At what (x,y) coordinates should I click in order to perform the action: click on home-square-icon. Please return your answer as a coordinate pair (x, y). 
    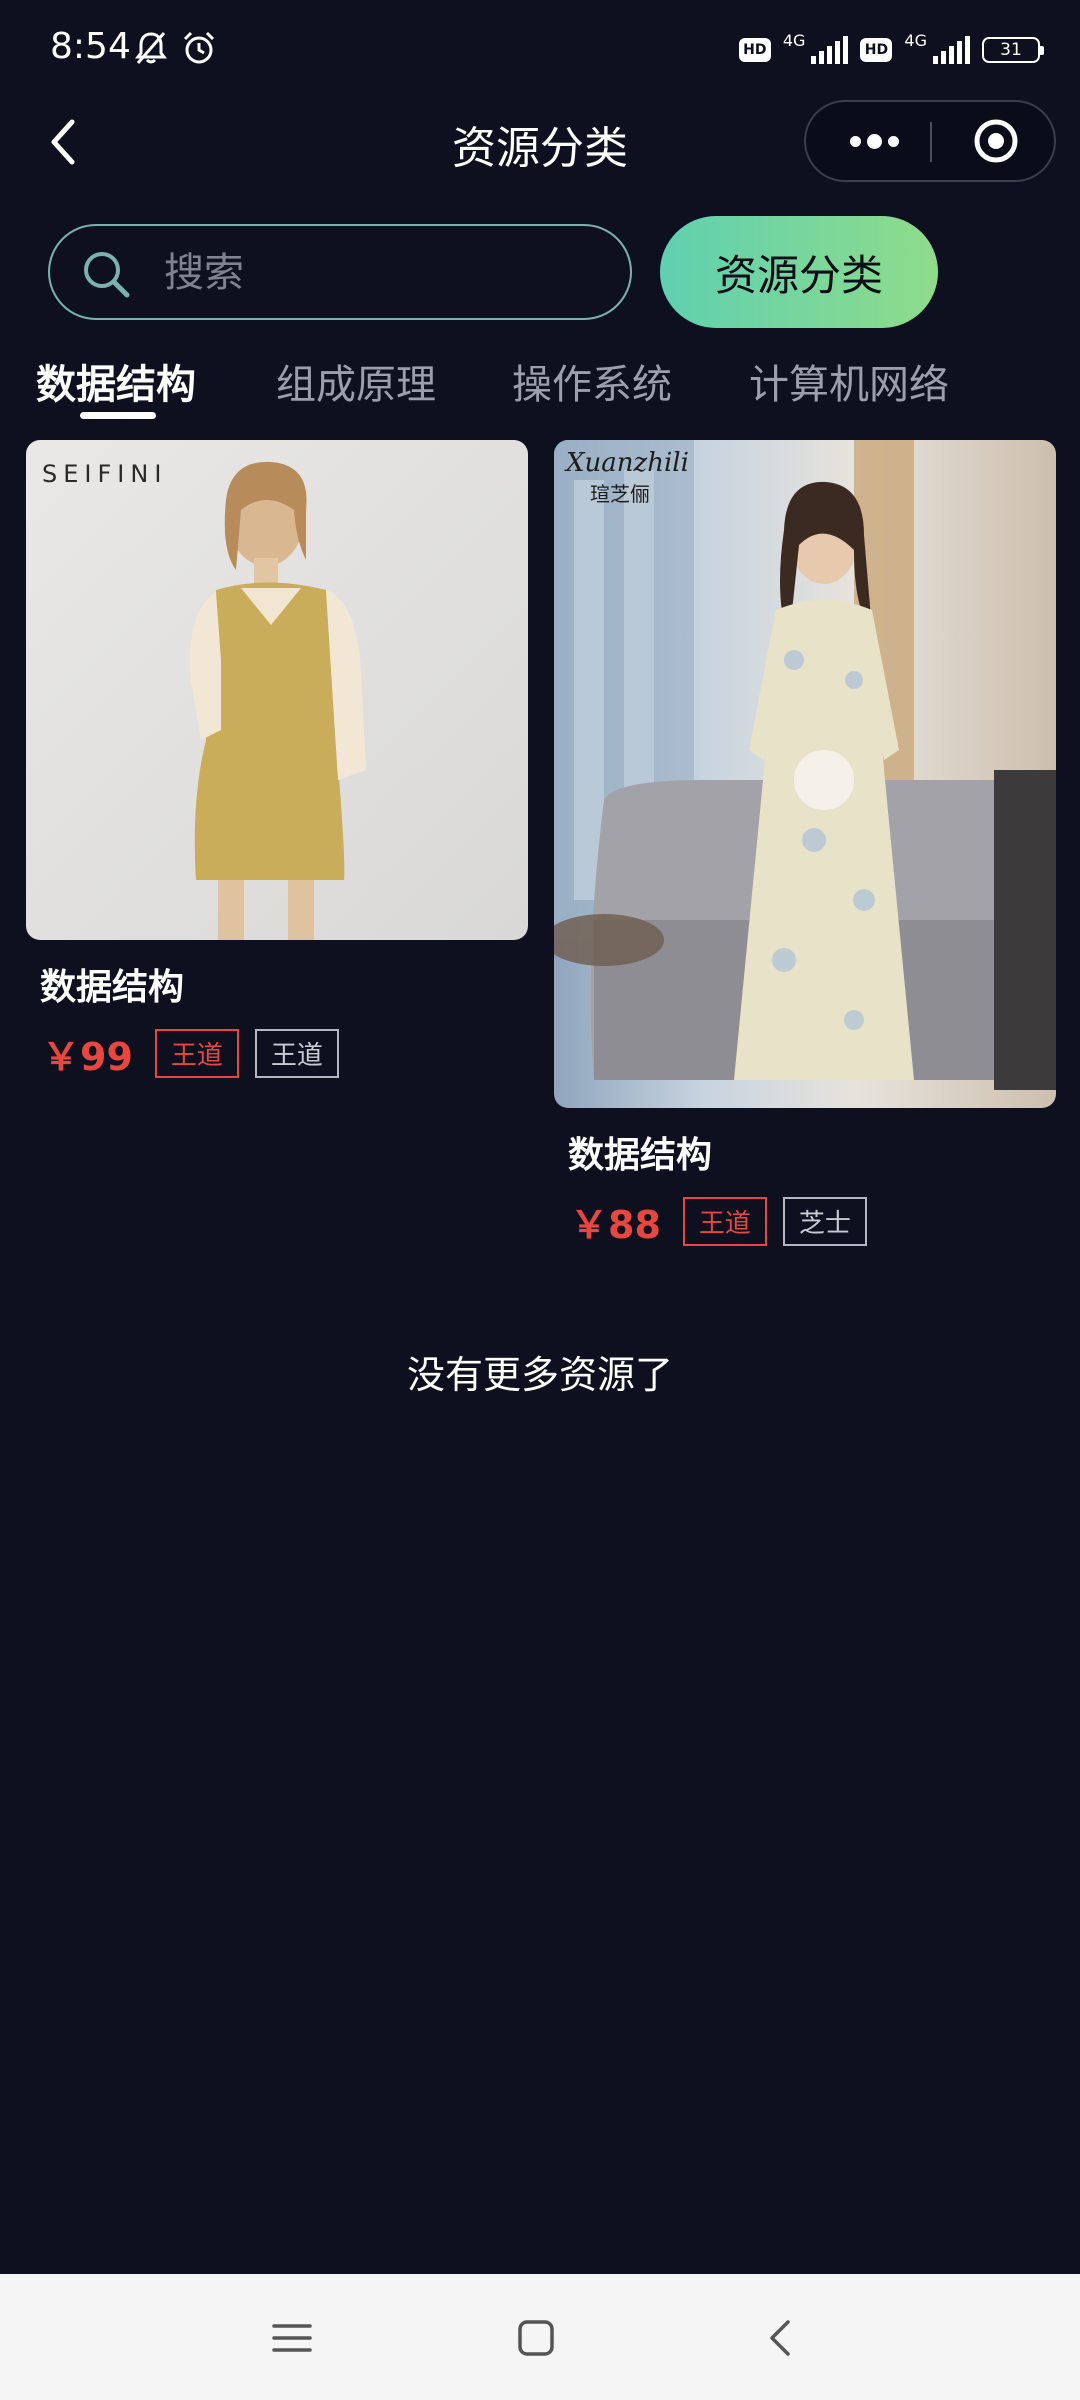
    Looking at the image, I should click on (536, 2338).